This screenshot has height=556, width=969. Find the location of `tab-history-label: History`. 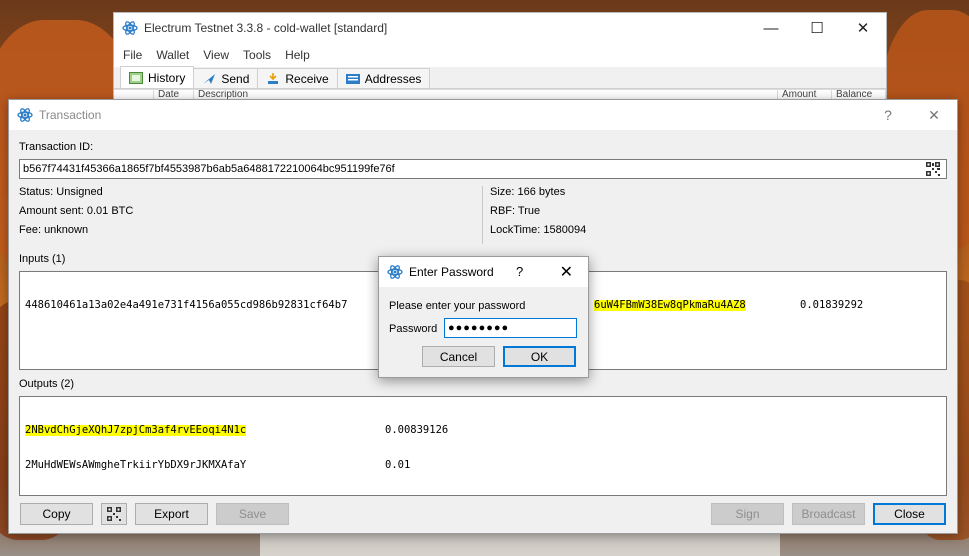

tab-history-label: History is located at coordinates (167, 77).